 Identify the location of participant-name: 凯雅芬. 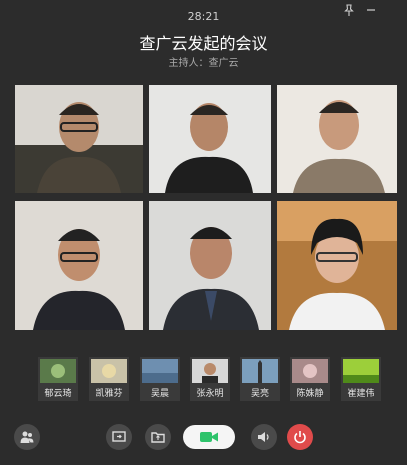
(109, 394).